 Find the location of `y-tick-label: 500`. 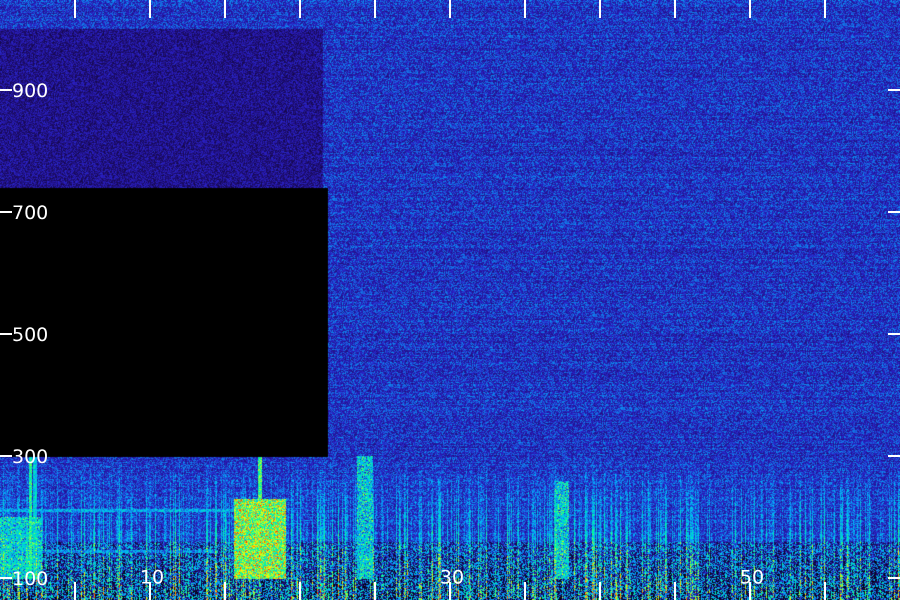

y-tick-label: 500 is located at coordinates (30, 335).